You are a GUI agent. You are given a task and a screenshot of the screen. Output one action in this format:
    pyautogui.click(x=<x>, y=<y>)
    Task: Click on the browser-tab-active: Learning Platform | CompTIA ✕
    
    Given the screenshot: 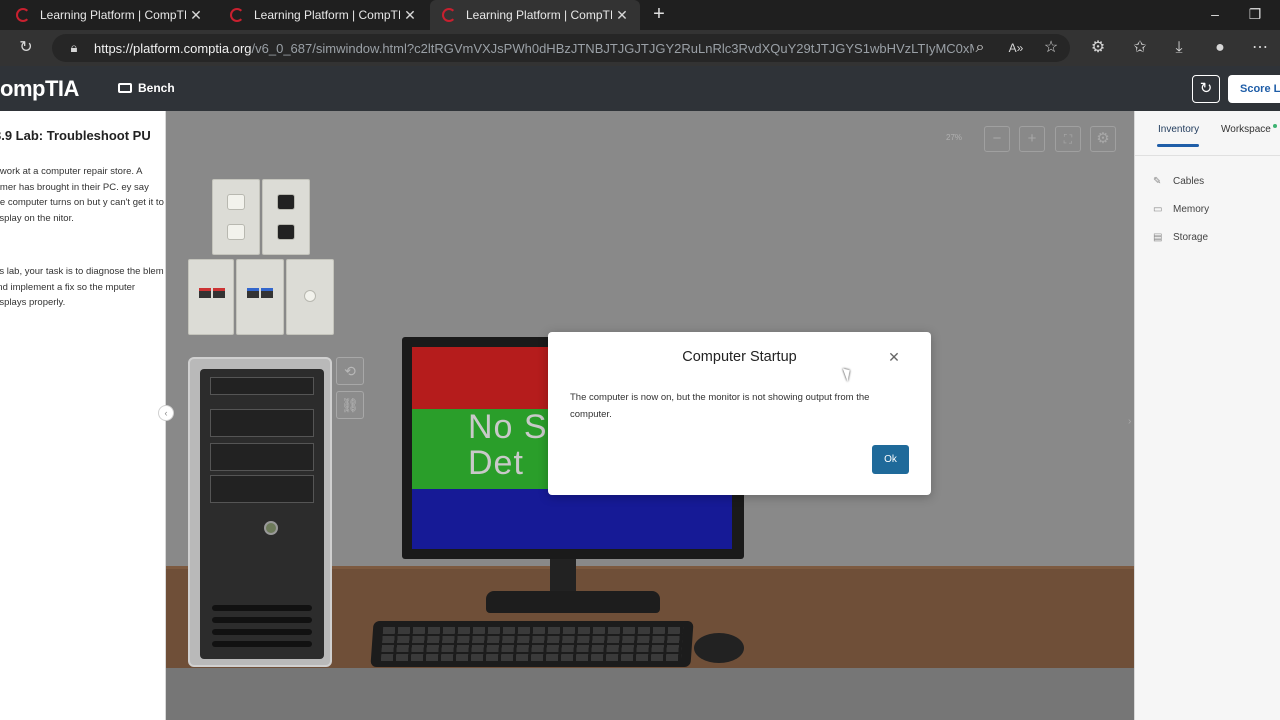 What is the action you would take?
    pyautogui.click(x=535, y=15)
    